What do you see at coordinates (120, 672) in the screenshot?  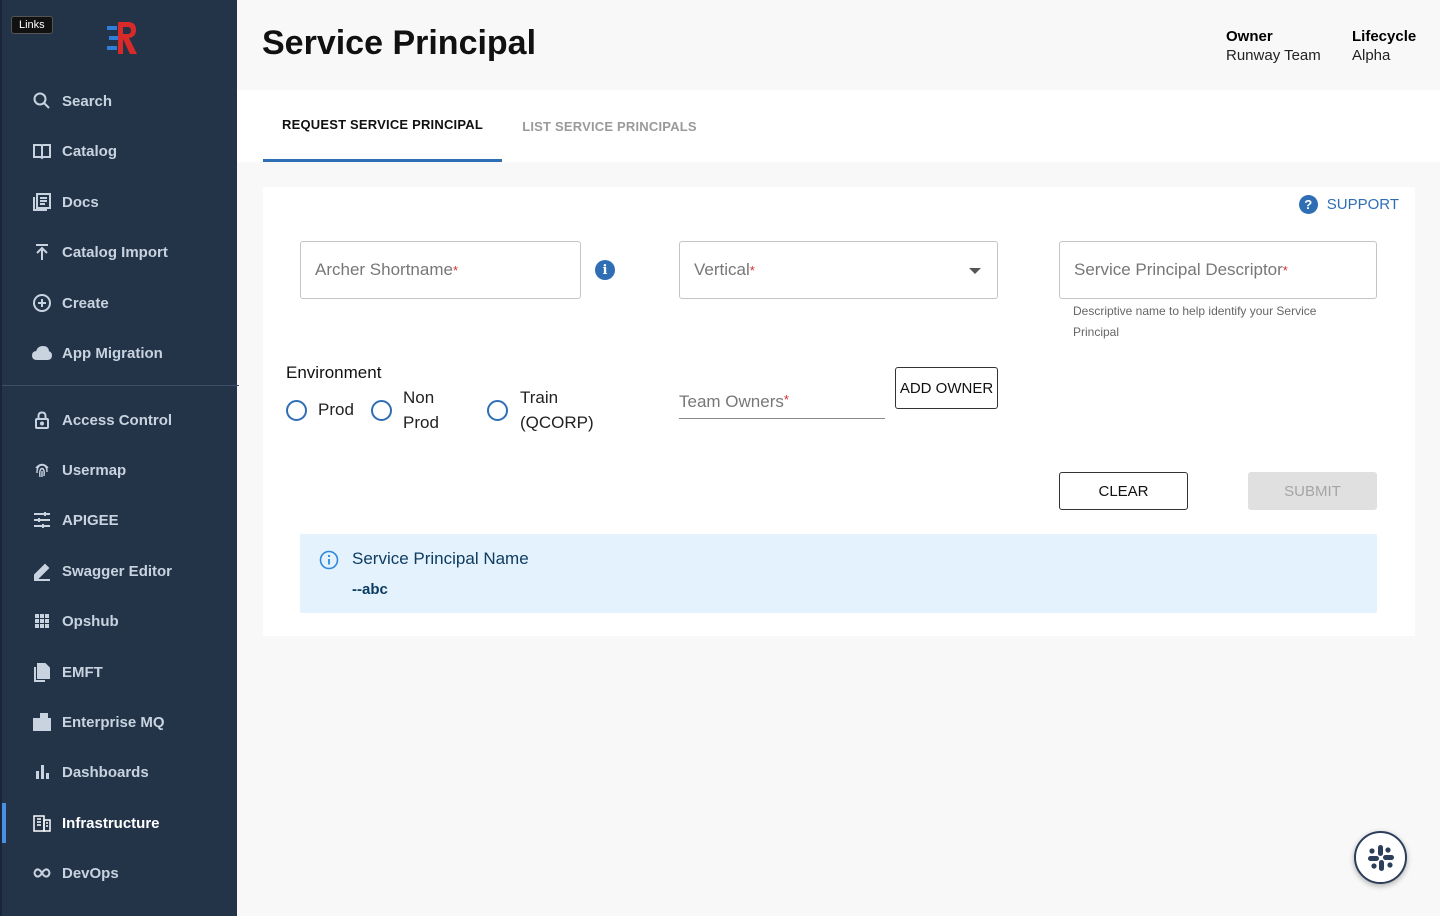 I see `sidebar-item-emft: EMFT` at bounding box center [120, 672].